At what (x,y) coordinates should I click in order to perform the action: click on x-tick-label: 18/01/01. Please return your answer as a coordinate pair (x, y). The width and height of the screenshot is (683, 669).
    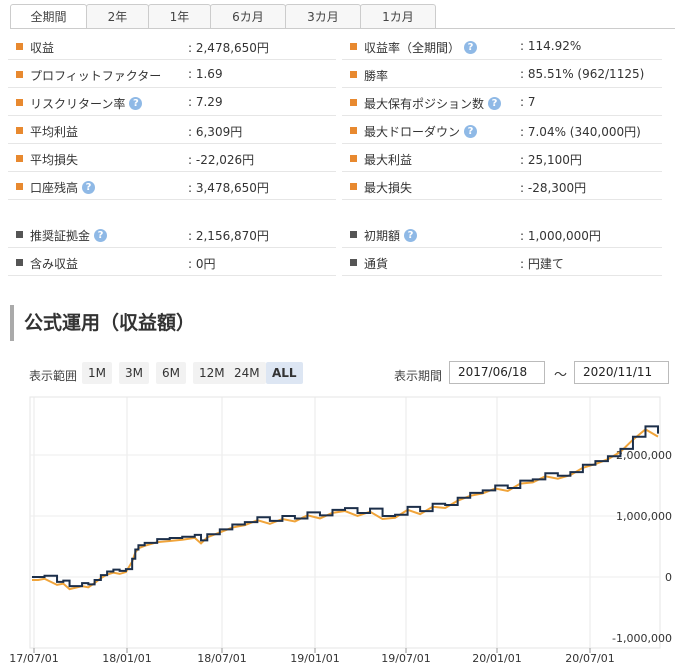
    Looking at the image, I should click on (126, 658).